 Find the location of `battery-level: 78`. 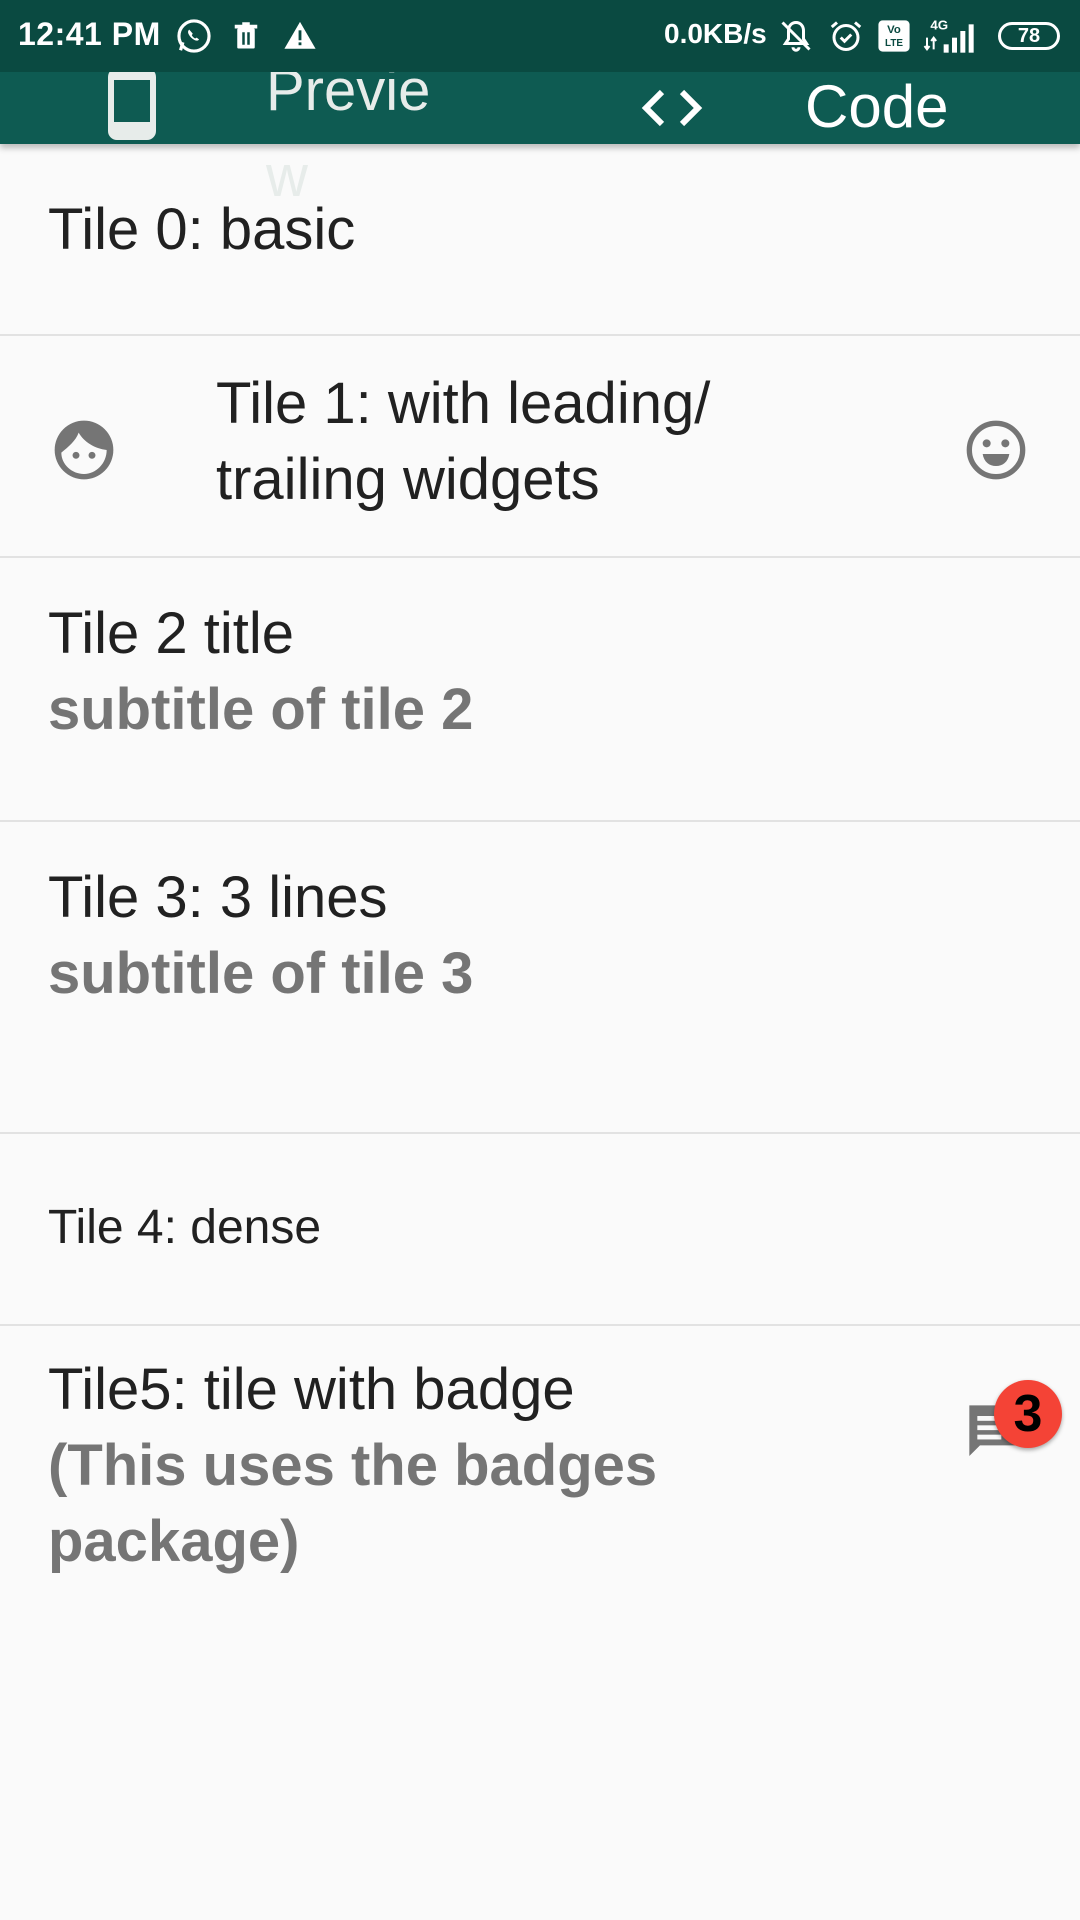

battery-level: 78 is located at coordinates (1029, 35).